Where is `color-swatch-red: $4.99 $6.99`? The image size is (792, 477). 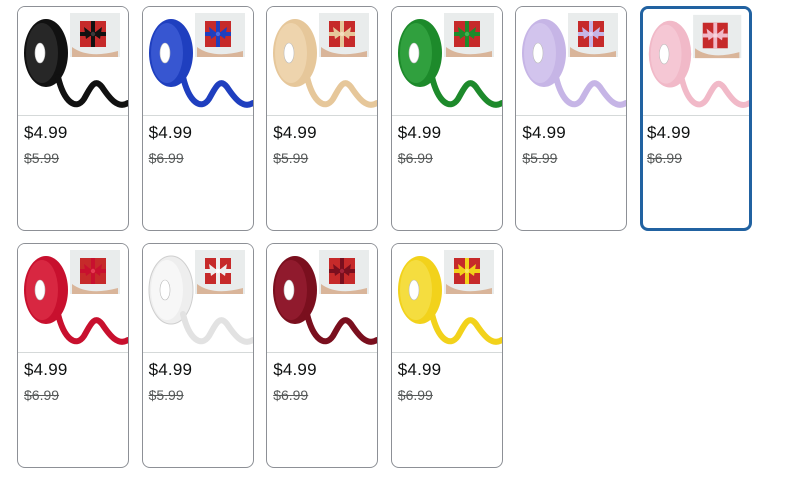
color-swatch-red: $4.99 $6.99 is located at coordinates (73, 355).